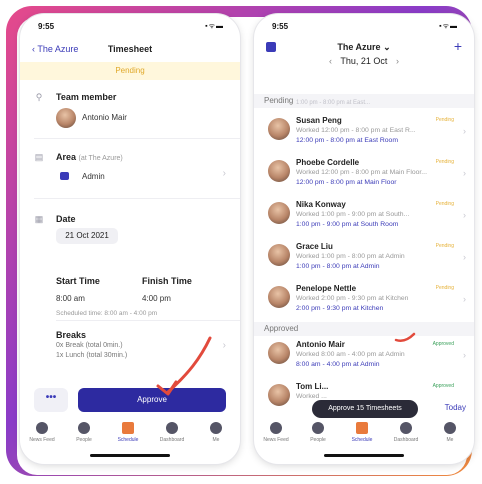  I want to click on plus-icon: +, so click(458, 46).